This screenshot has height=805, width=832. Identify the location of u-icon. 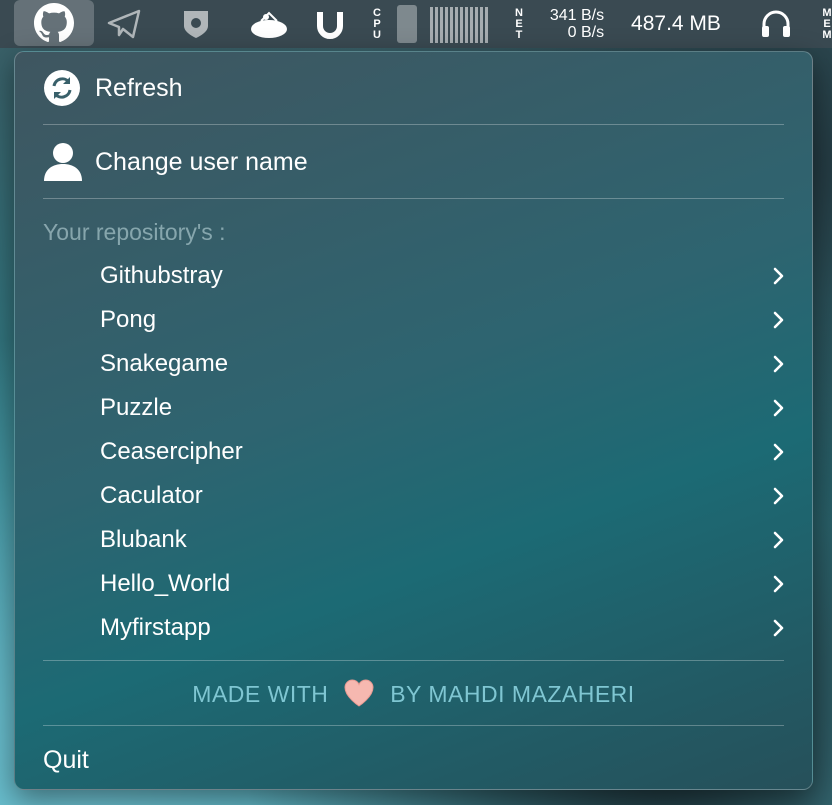
(330, 25).